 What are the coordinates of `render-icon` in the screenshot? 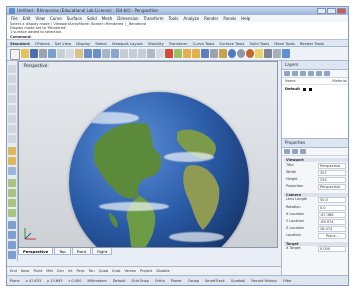 It's located at (223, 53).